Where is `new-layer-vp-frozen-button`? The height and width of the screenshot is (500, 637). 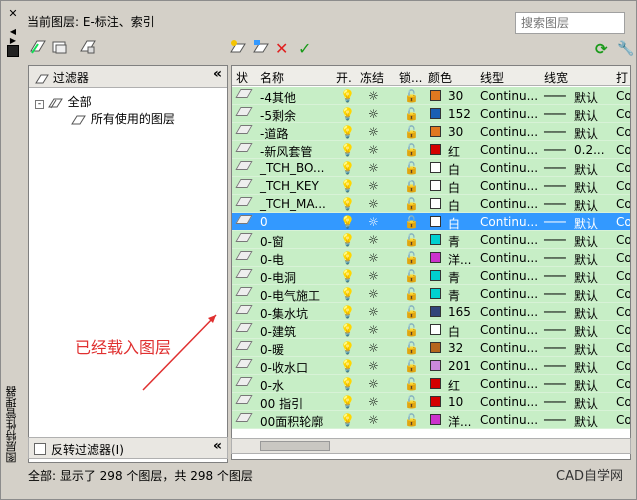
new-layer-vp-frozen-button is located at coordinates (261, 49).